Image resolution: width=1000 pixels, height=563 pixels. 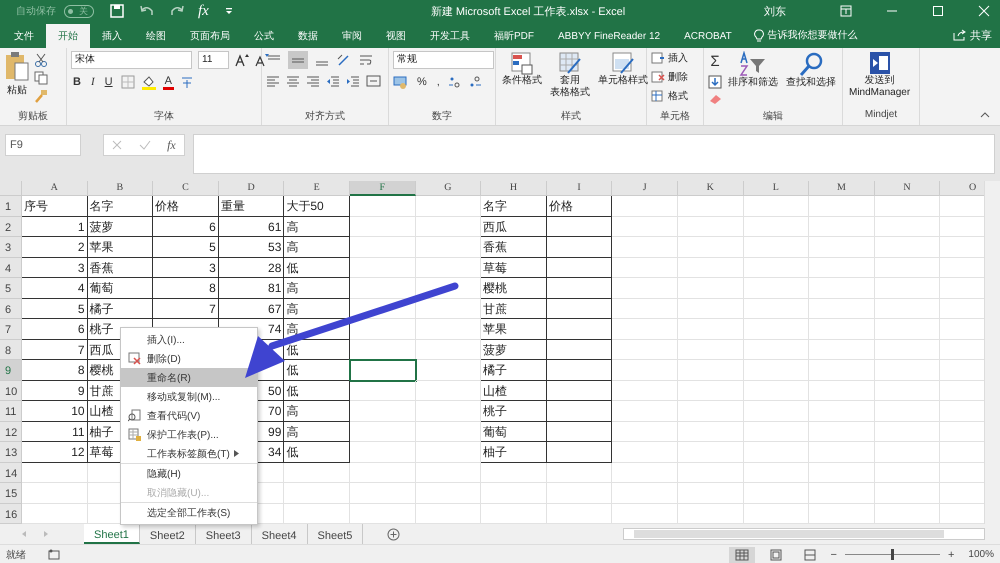 I want to click on vertical-scrollbar, so click(x=992, y=352).